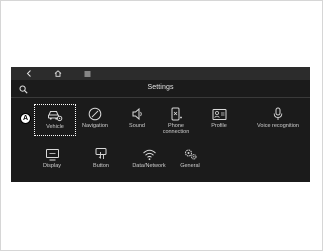 Image resolution: width=323 pixels, height=251 pixels. I want to click on home-icon, so click(58, 73).